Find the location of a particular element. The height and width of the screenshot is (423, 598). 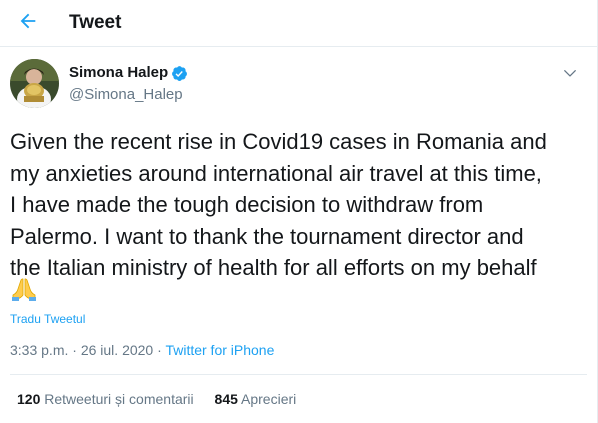

author-name: Simona Halep is located at coordinates (118, 73).